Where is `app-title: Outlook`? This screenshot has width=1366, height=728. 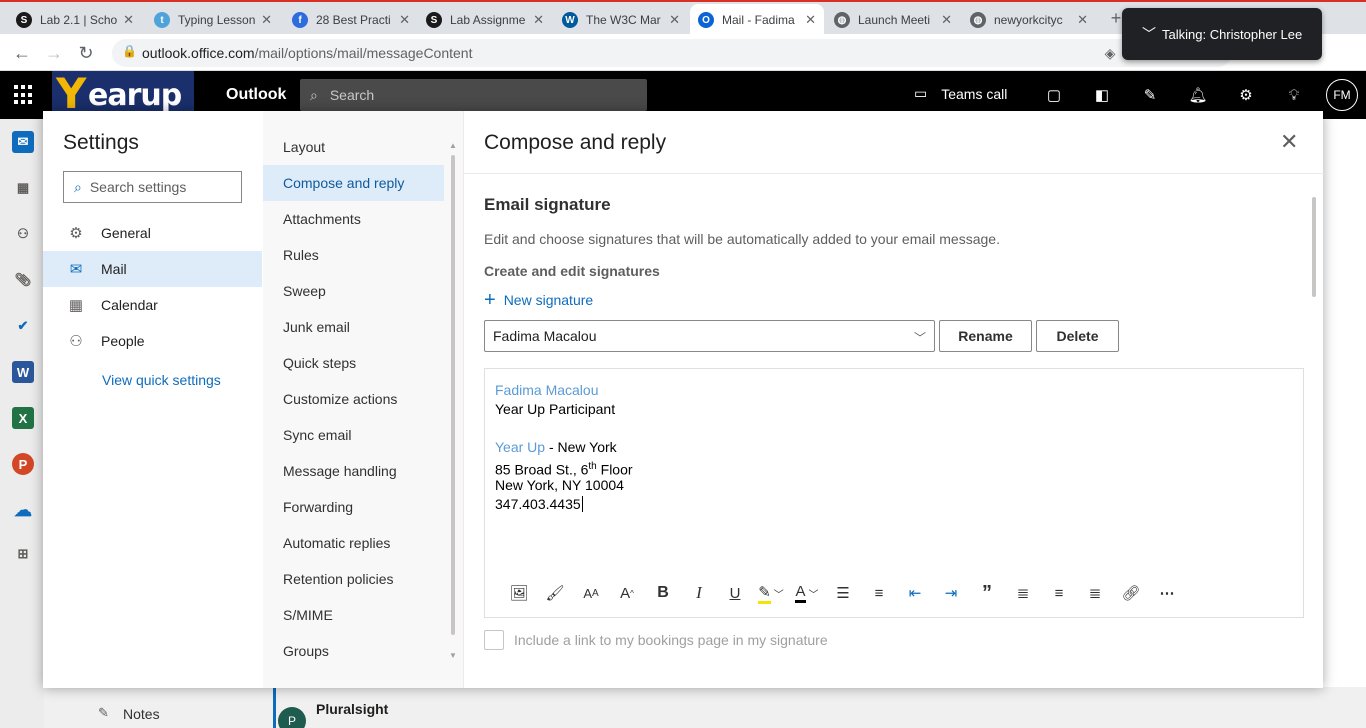
app-title: Outlook is located at coordinates (256, 95).